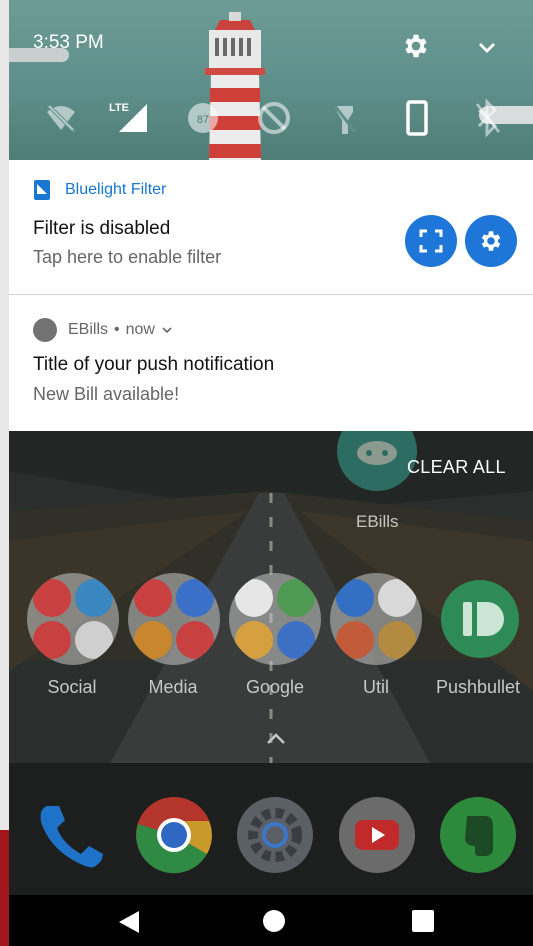 This screenshot has height=946, width=533. What do you see at coordinates (377, 521) in the screenshot?
I see `ebills-icon-label: EBills` at bounding box center [377, 521].